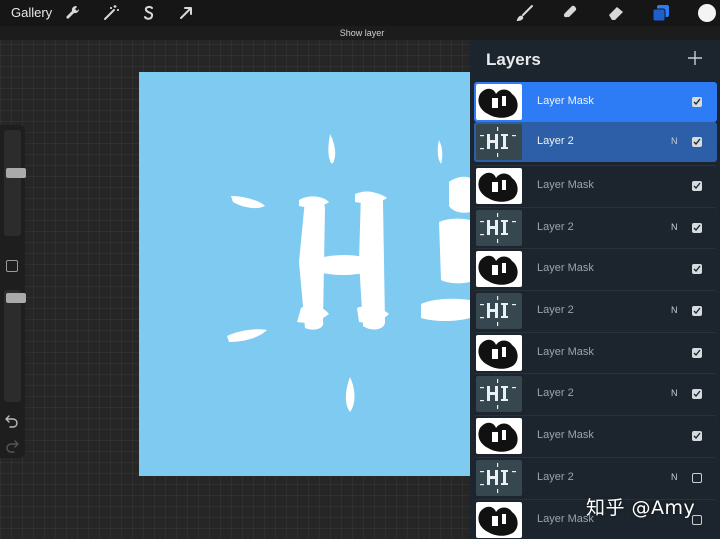 The width and height of the screenshot is (720, 539). Describe the element at coordinates (695, 58) in the screenshot. I see `add-layer-icon` at that location.